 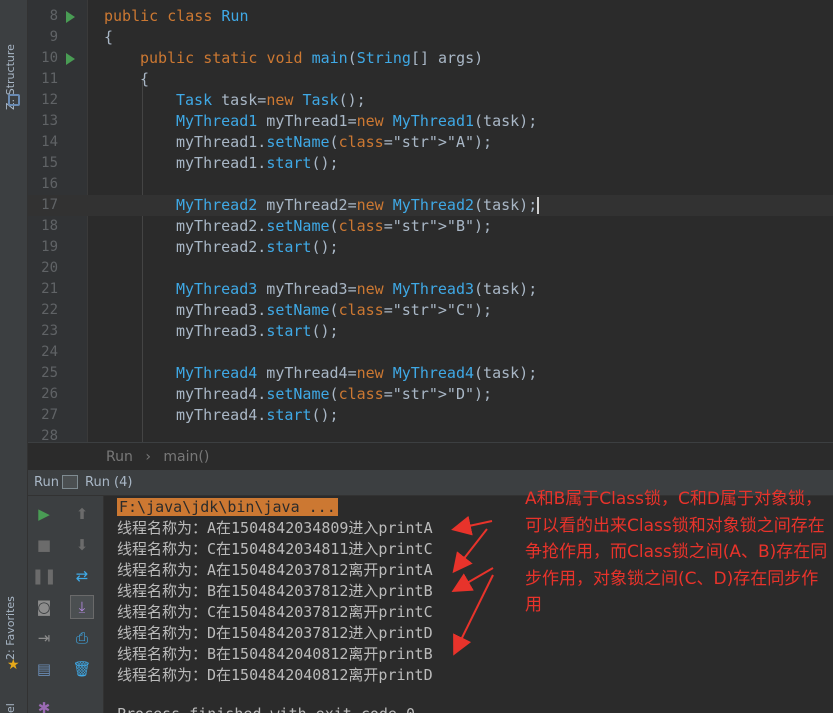 What do you see at coordinates (430, 79) in the screenshot?
I see `code-line: 11 {` at bounding box center [430, 79].